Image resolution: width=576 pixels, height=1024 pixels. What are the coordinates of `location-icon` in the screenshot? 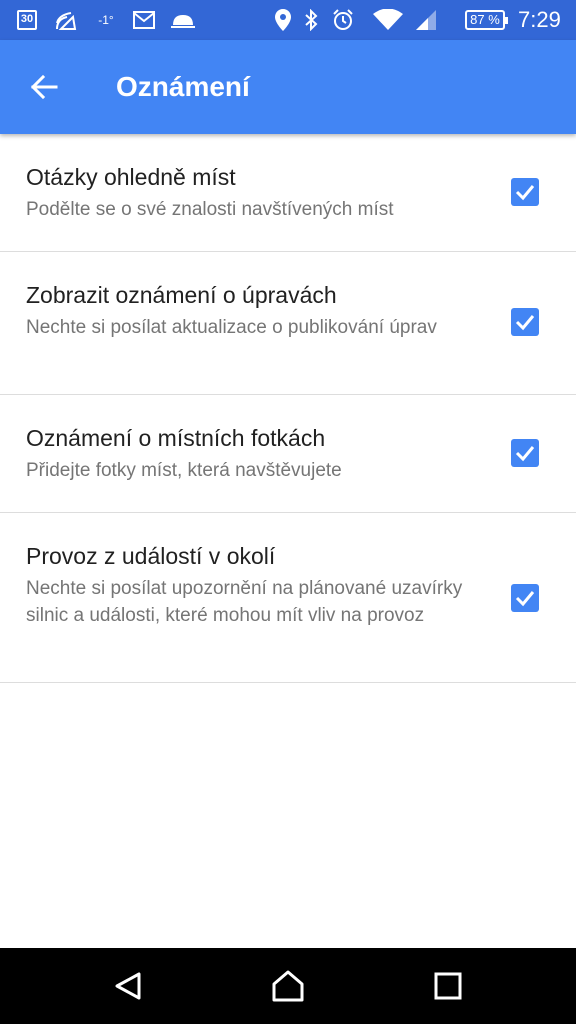 It's located at (283, 20).